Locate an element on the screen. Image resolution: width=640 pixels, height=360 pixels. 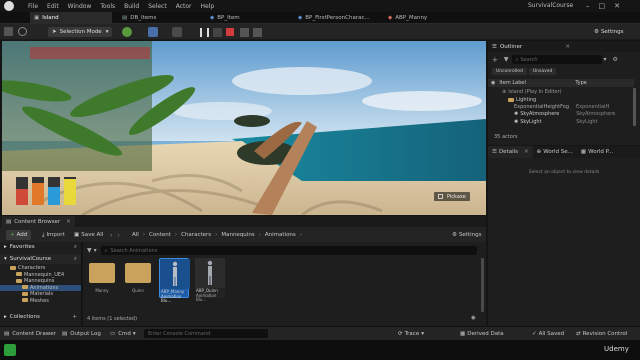
content-drawer-button: ▤ Content Drawer is located at coordinates (30, 334).